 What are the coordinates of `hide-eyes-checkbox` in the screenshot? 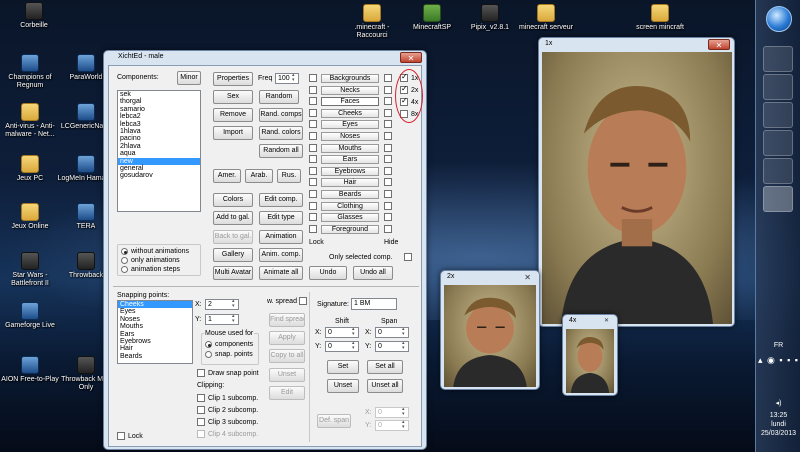 It's located at (388, 124).